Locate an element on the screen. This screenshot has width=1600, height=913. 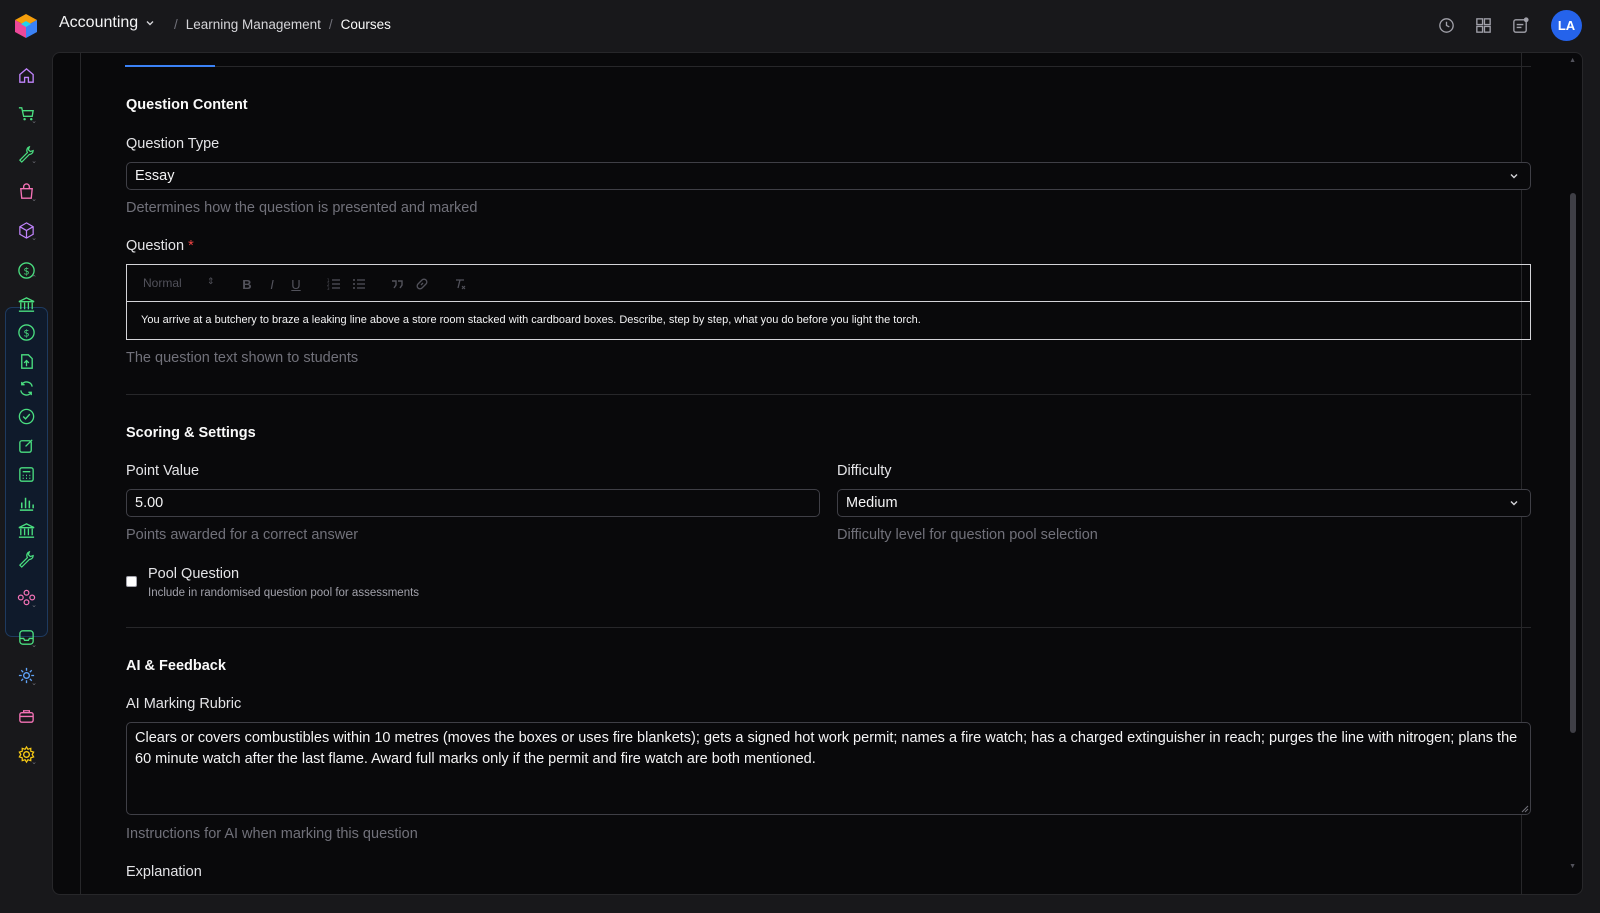
sidebar-item-settings: ⌄ is located at coordinates (26, 754).